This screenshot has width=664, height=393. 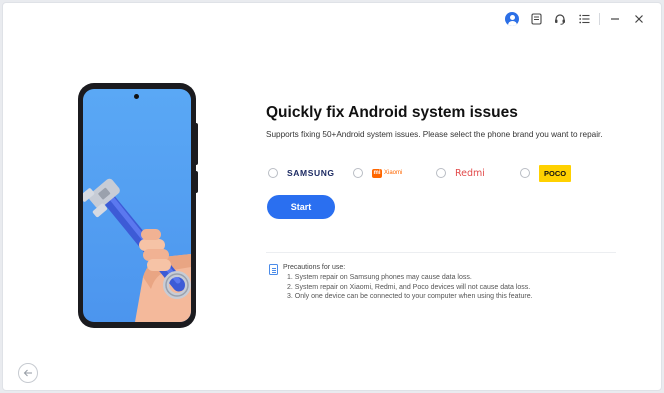 What do you see at coordinates (441, 252) in the screenshot?
I see `section-divider` at bounding box center [441, 252].